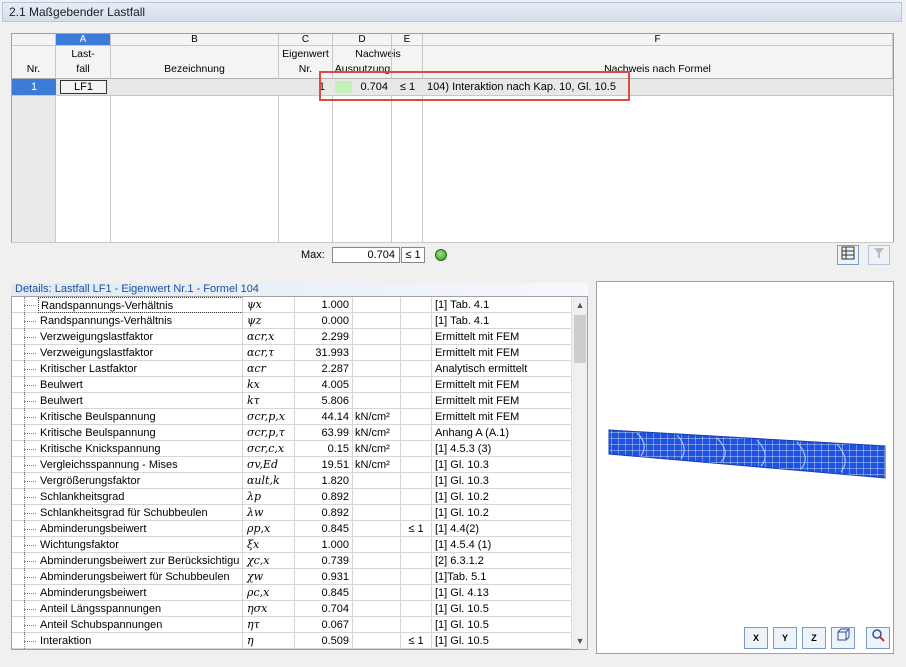  Describe the element at coordinates (324, 321) in the screenshot. I see `detail-value: 0.000` at that location.